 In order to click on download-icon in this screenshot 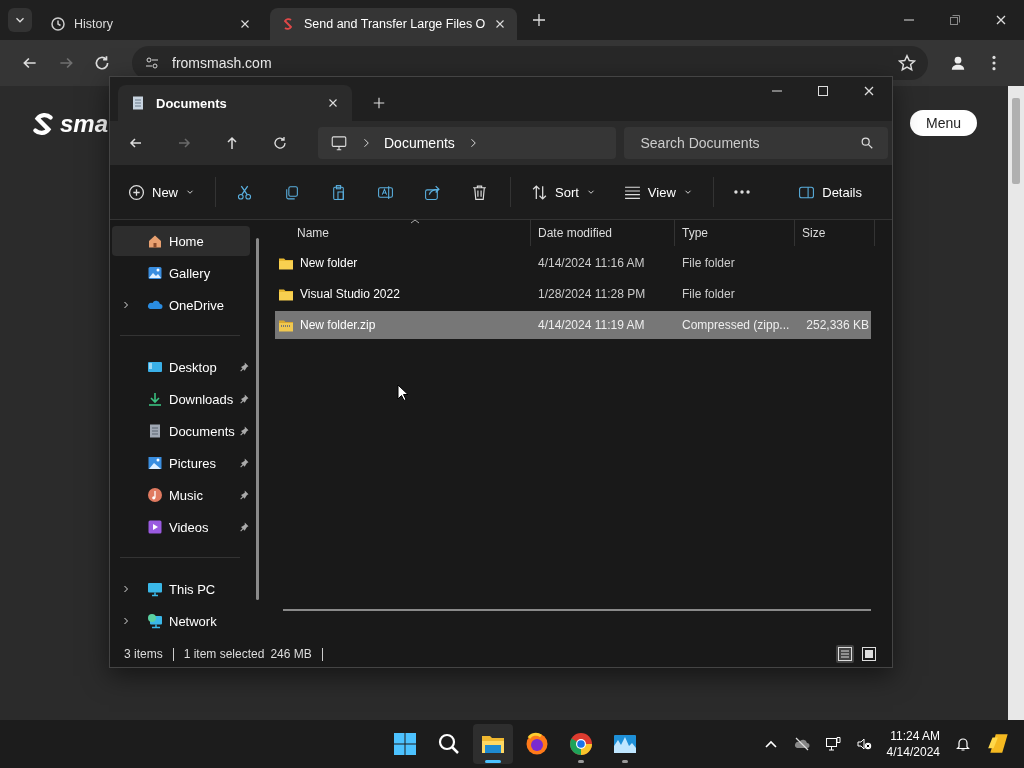, I will do `click(155, 399)`.